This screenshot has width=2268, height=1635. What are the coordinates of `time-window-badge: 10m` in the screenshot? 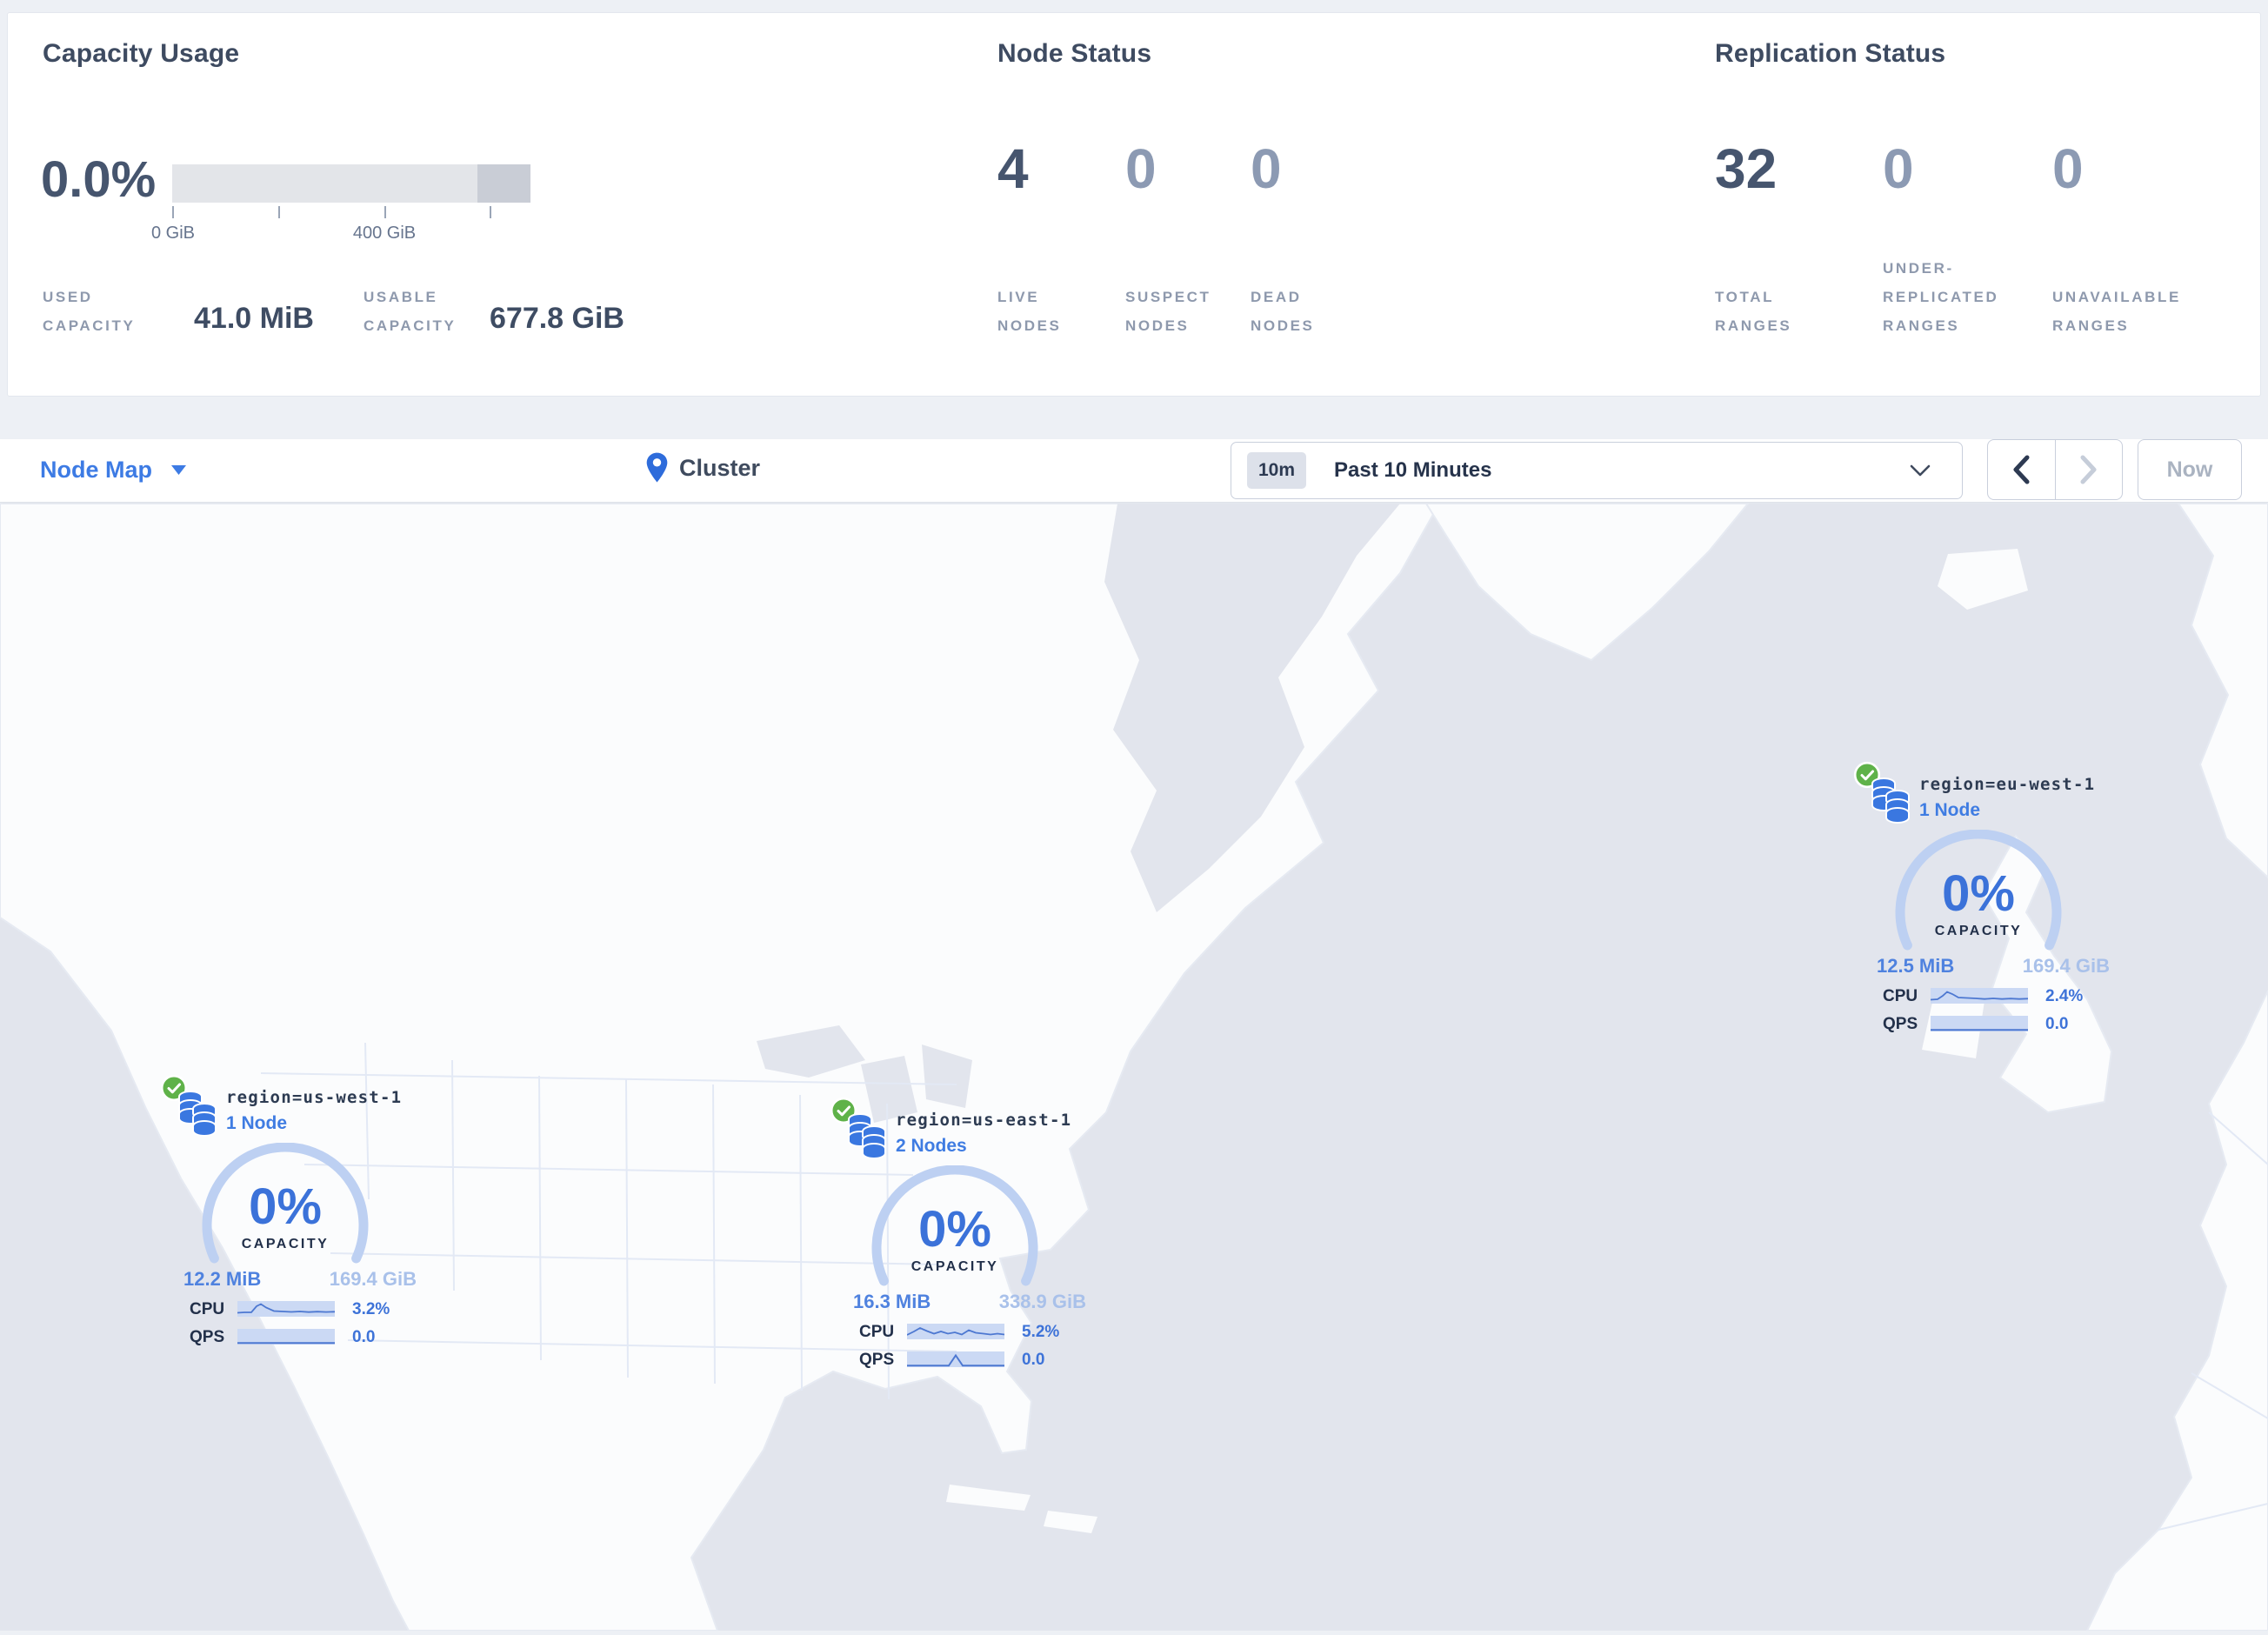 It's located at (1277, 470).